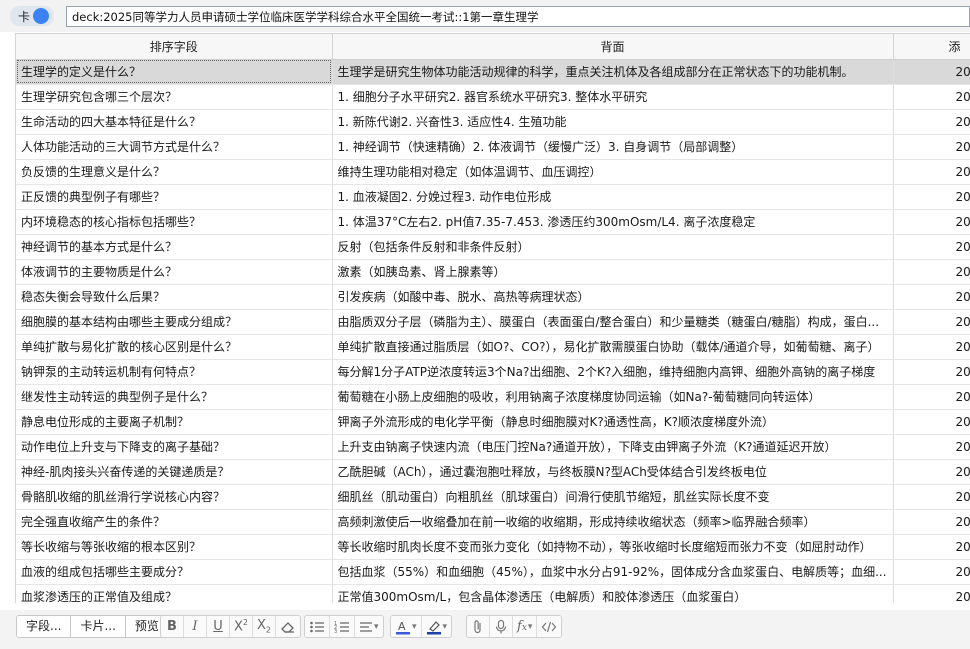 This screenshot has width=970, height=649. Describe the element at coordinates (174, 397) in the screenshot. I see `cell-sort-field: 继发性主动转运的典型例子是什么？` at that location.